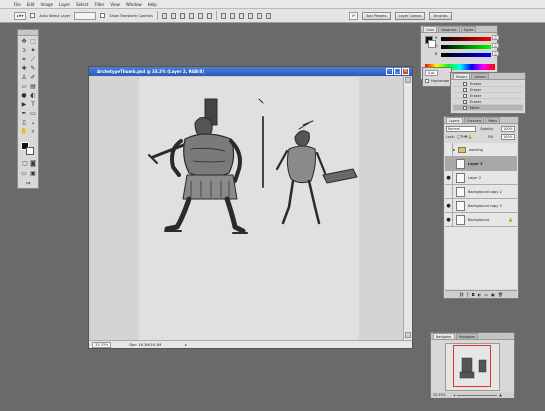 This screenshot has width=545, height=411. What do you see at coordinates (31, 4) in the screenshot?
I see `menu-edit: Edit` at bounding box center [31, 4].